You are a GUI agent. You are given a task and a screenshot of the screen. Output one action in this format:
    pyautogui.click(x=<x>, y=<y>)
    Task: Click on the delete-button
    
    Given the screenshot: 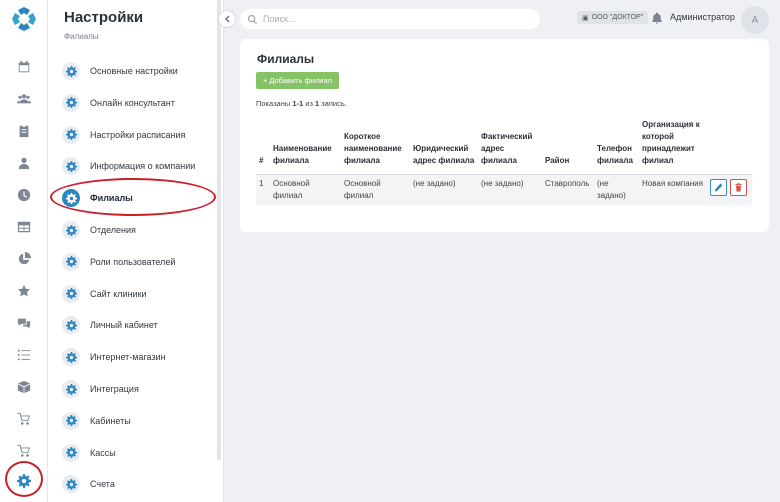 What is the action you would take?
    pyautogui.click(x=738, y=187)
    